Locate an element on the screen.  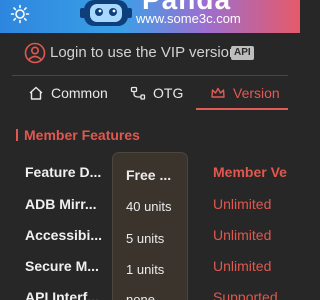
tab-bar: Common OTG Version is located at coordinates (150, 93).